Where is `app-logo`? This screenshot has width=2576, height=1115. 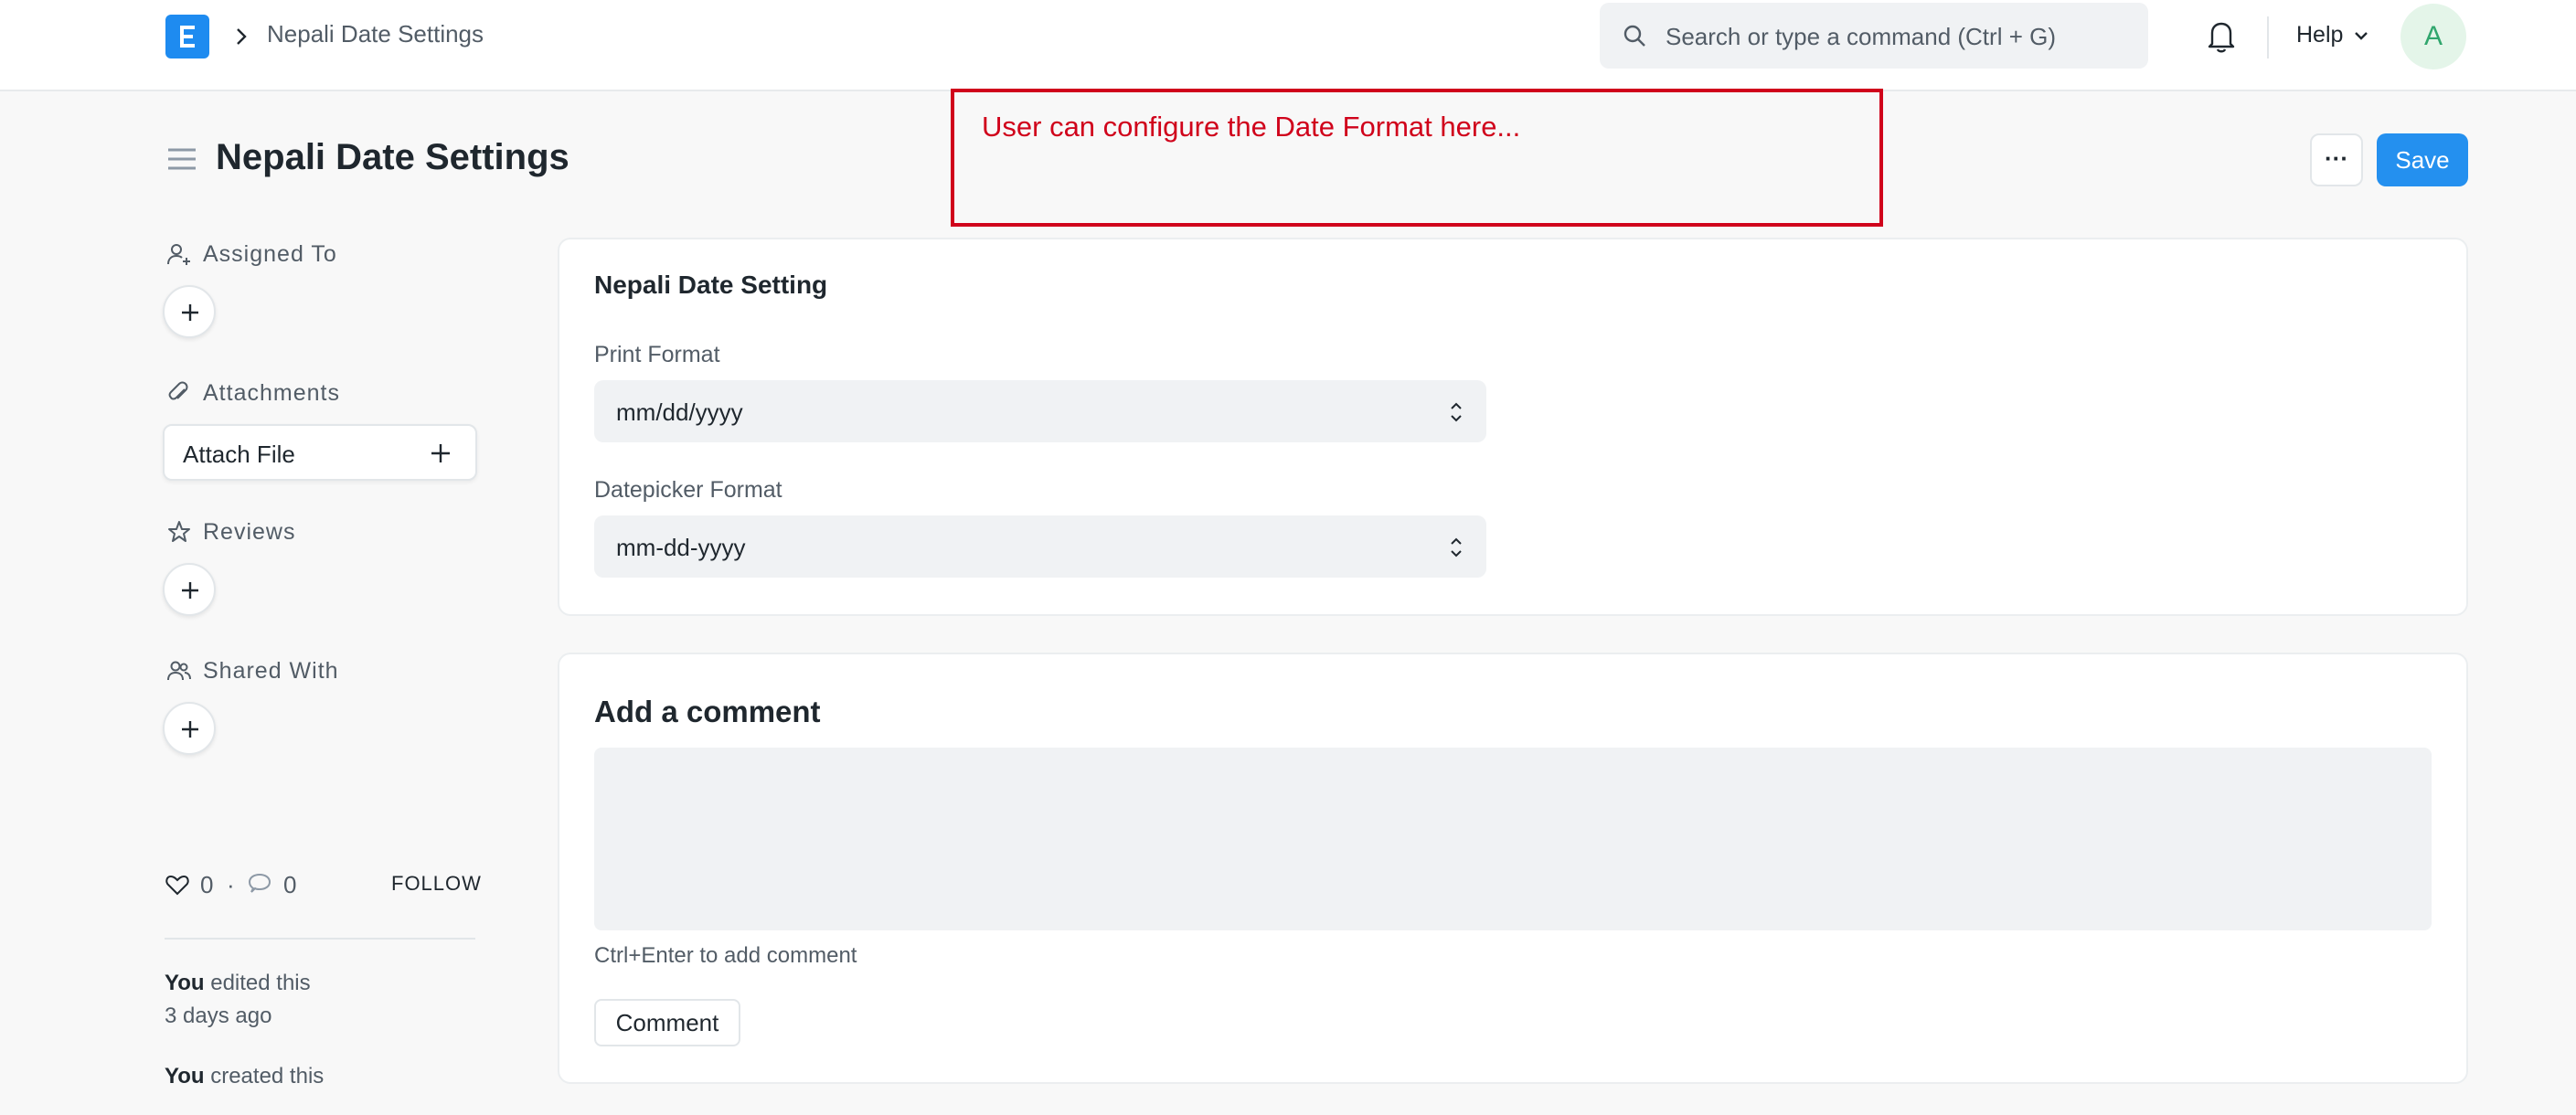 app-logo is located at coordinates (187, 36).